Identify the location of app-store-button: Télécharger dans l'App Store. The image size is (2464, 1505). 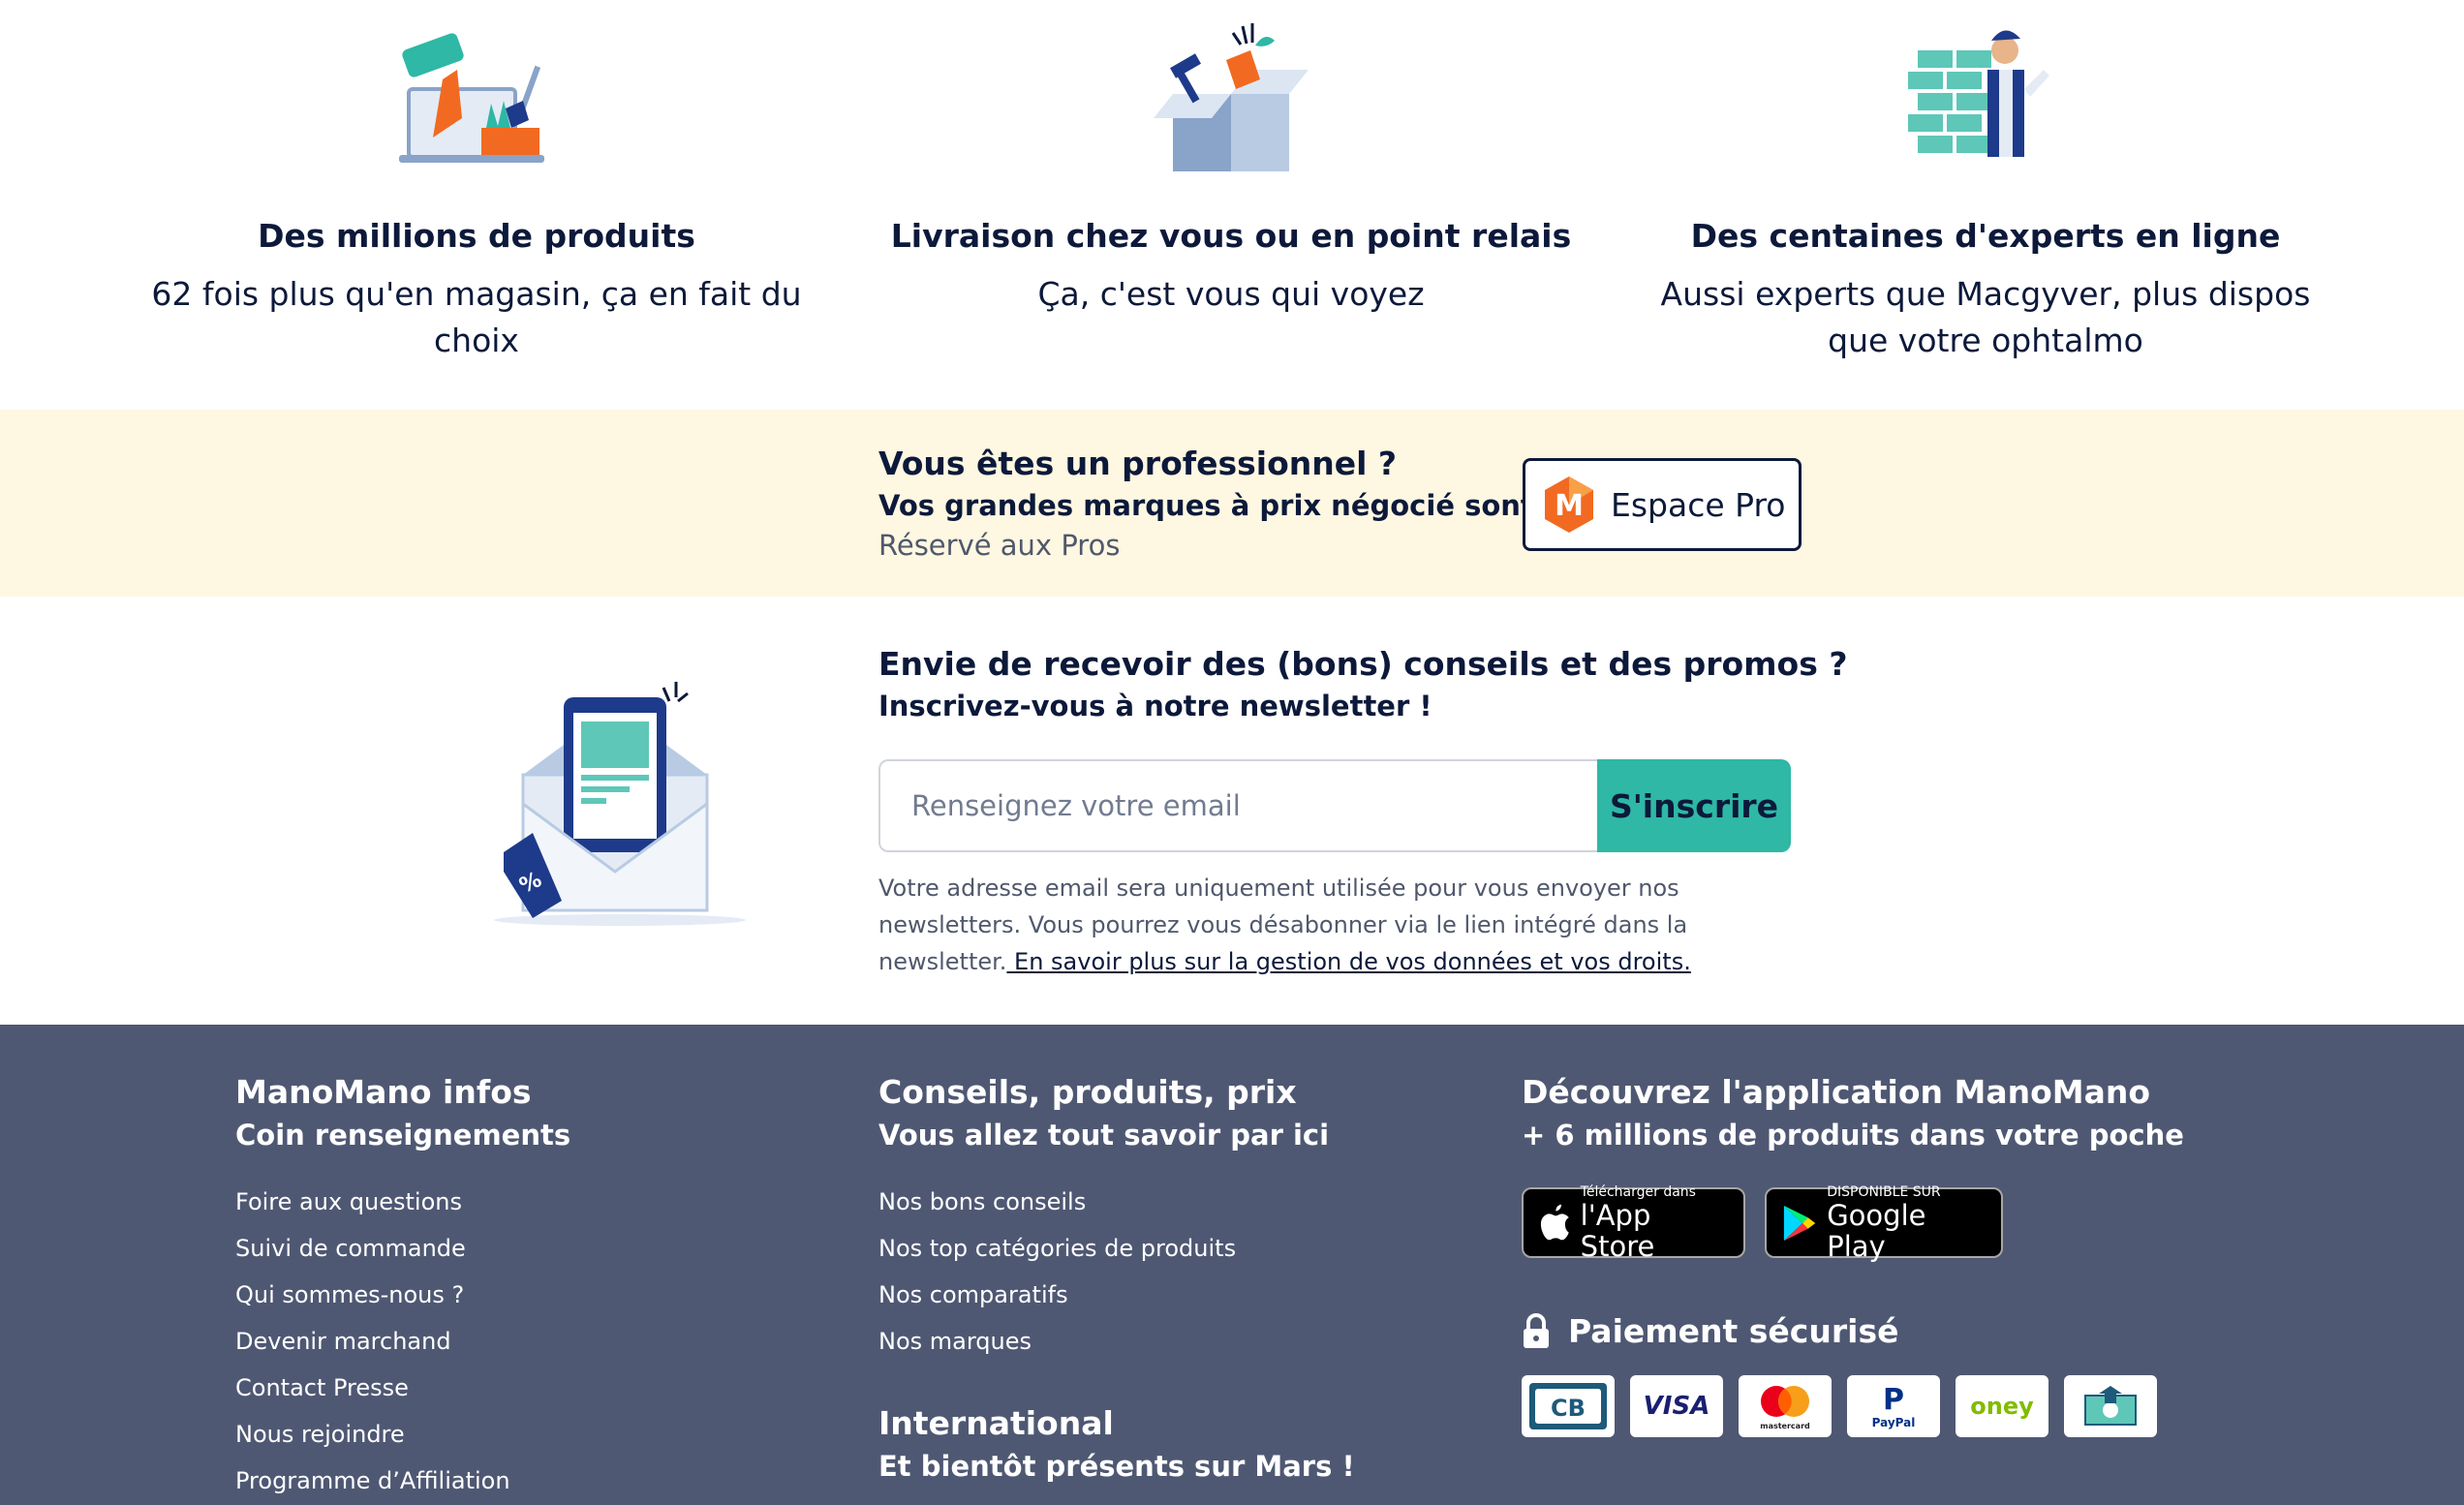
(1634, 1222).